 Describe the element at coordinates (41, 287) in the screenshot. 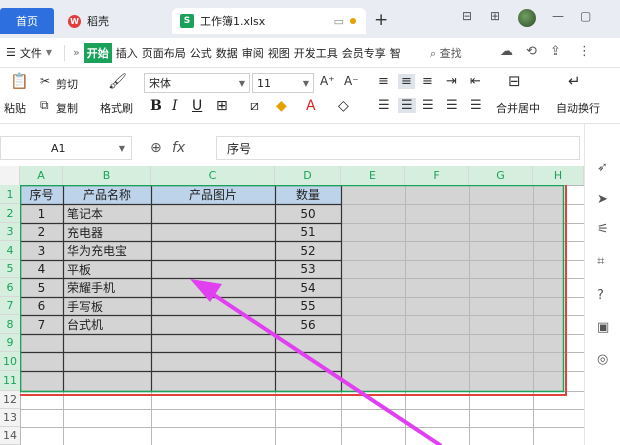

I see `table-cell: 5` at that location.